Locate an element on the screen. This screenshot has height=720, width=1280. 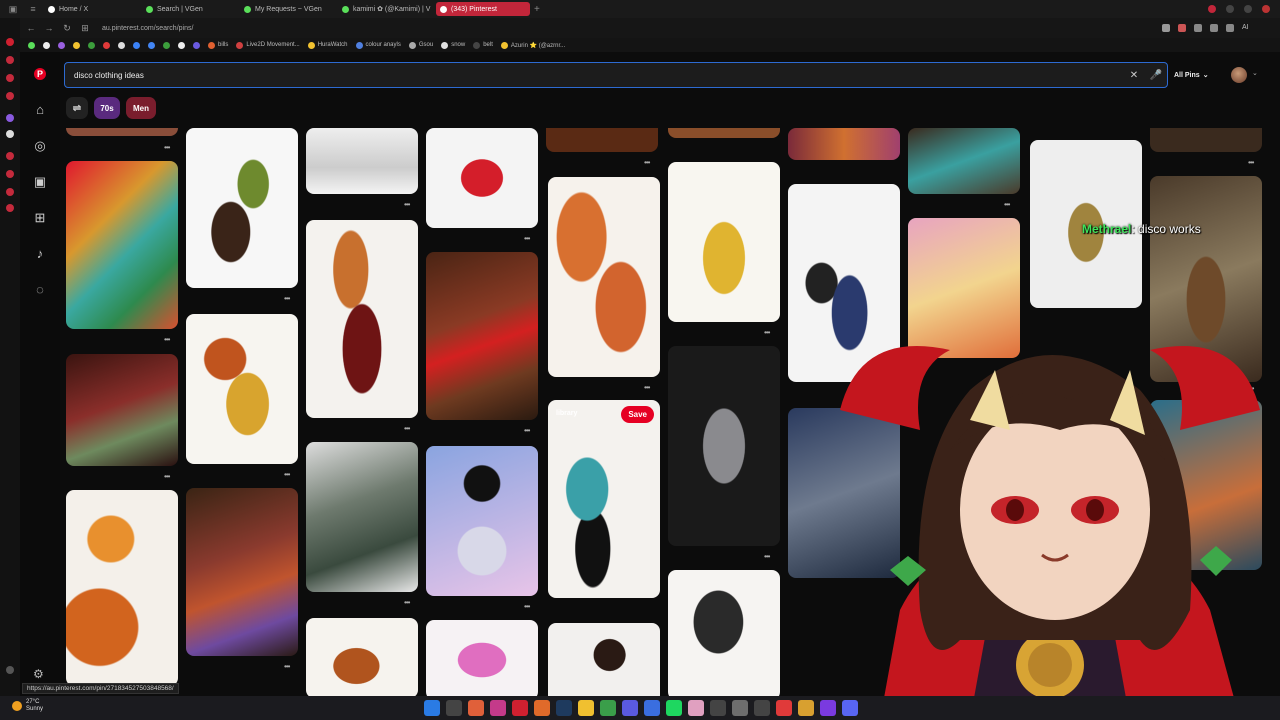
home-icon: ⌂ is located at coordinates (40, 110).